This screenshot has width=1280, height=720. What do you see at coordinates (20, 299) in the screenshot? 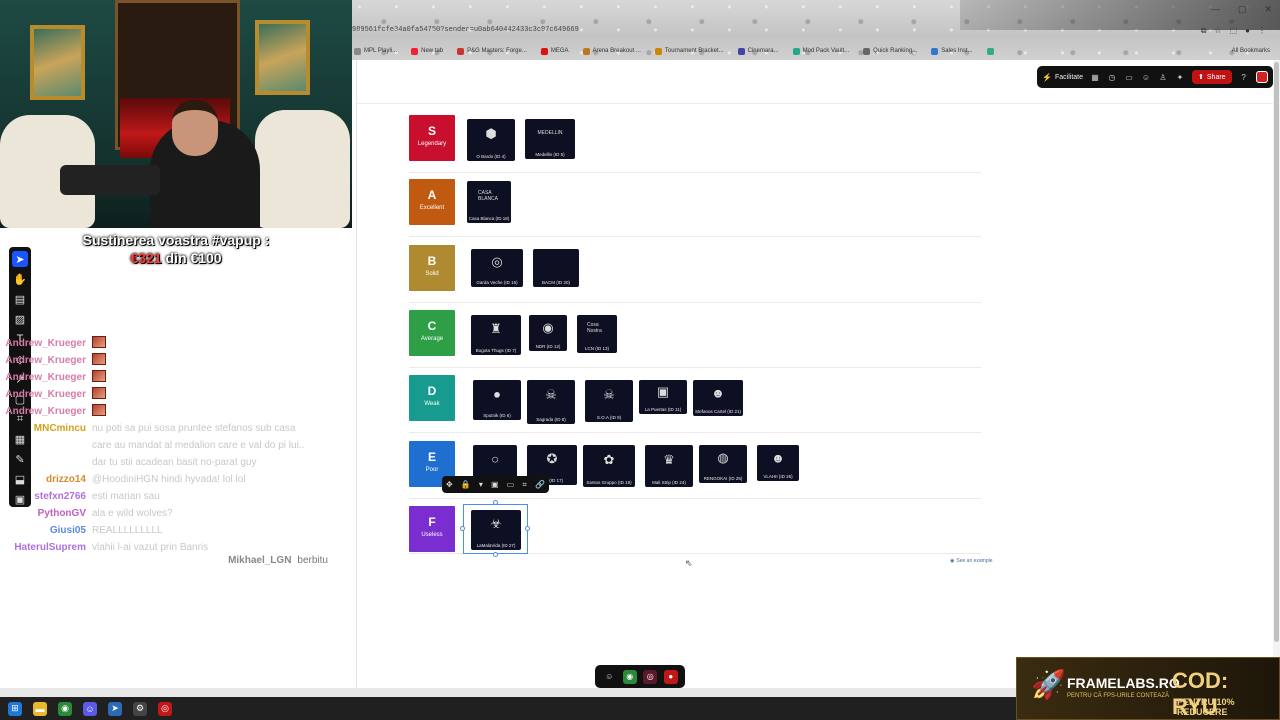
I see `templates-icon: ▤` at bounding box center [20, 299].